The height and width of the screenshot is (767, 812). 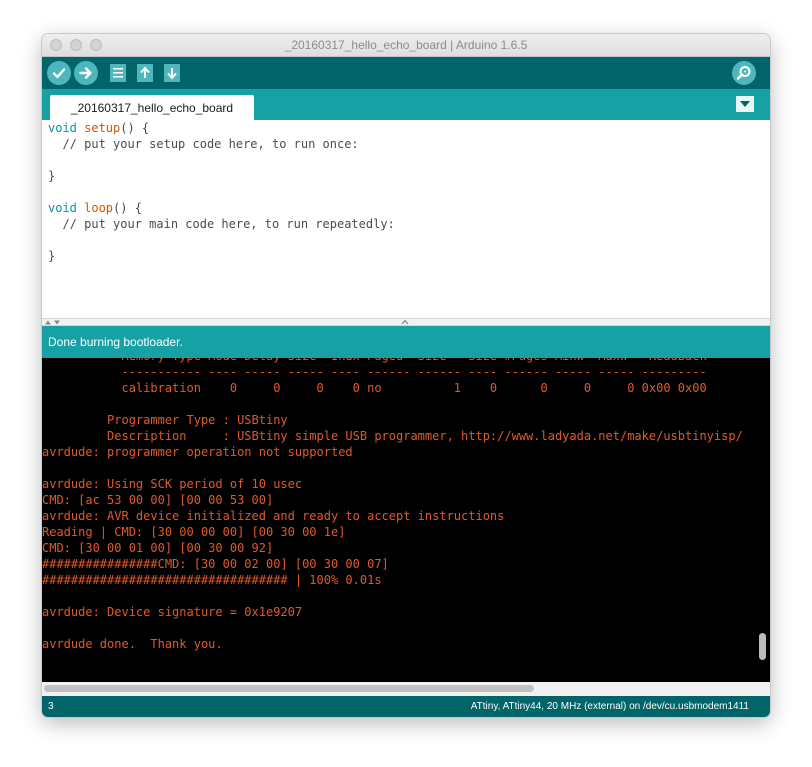 I want to click on line-number: 3, so click(x=51, y=706).